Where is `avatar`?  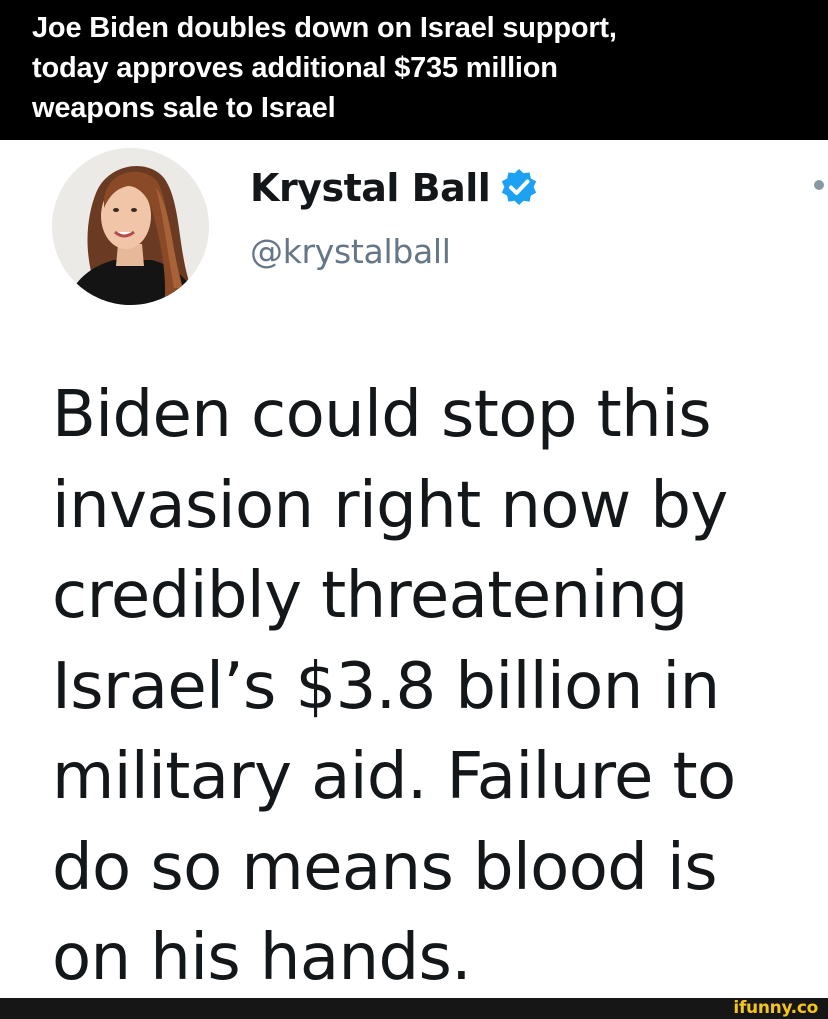 avatar is located at coordinates (130, 226).